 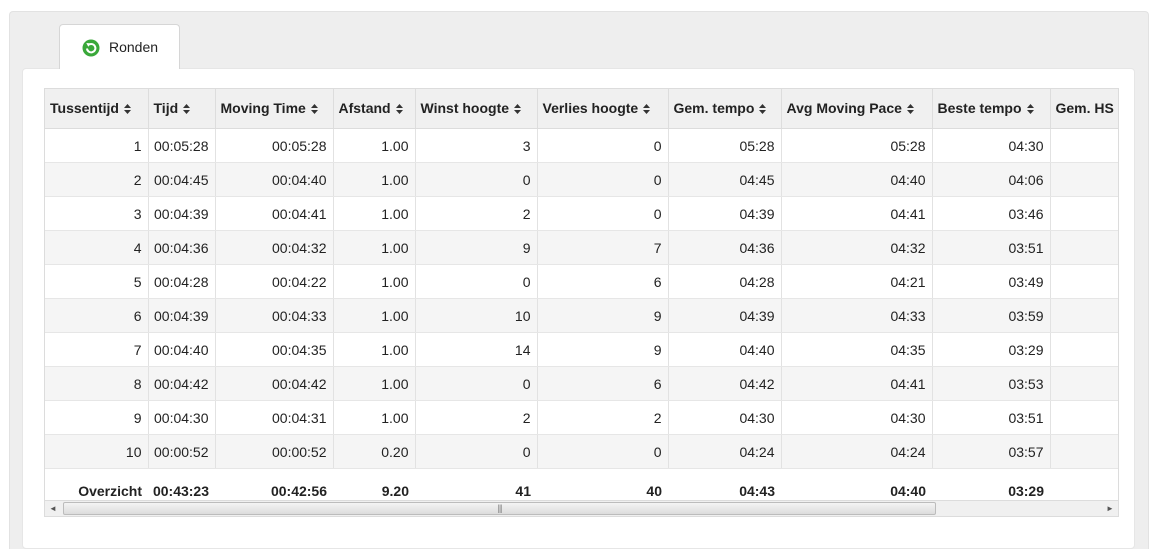 I want to click on refresh-laps-icon, so click(x=91, y=48).